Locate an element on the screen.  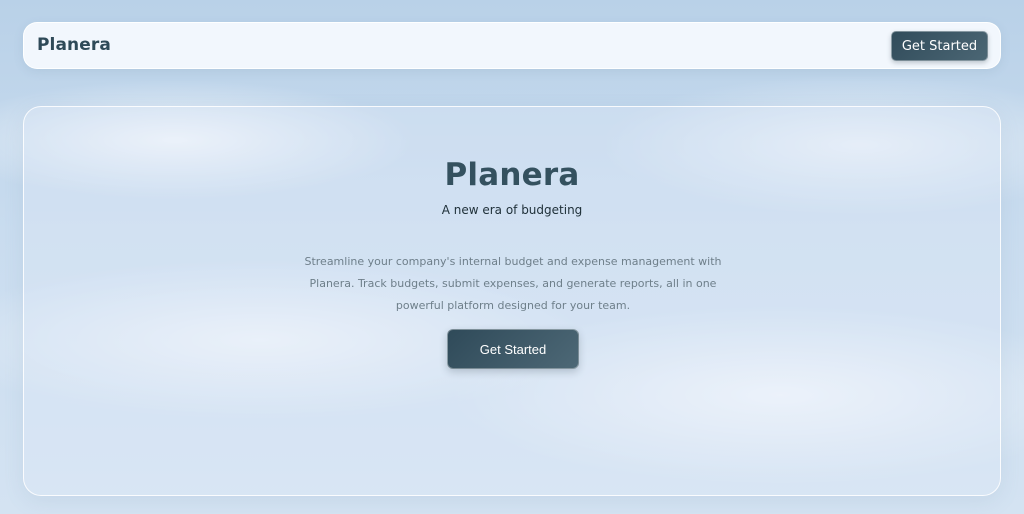
brand-logo: Planera is located at coordinates (74, 45).